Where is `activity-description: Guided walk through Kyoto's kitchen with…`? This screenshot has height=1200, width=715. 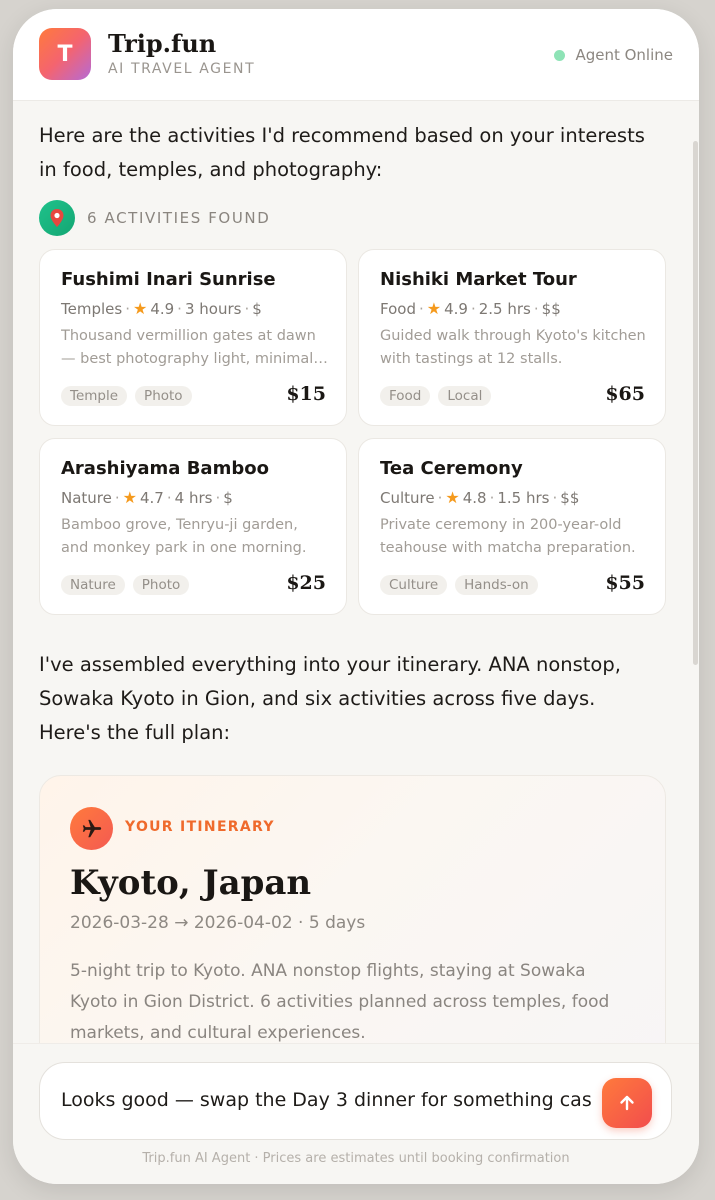
activity-description: Guided walk through Kyoto's kitchen with… is located at coordinates (513, 347).